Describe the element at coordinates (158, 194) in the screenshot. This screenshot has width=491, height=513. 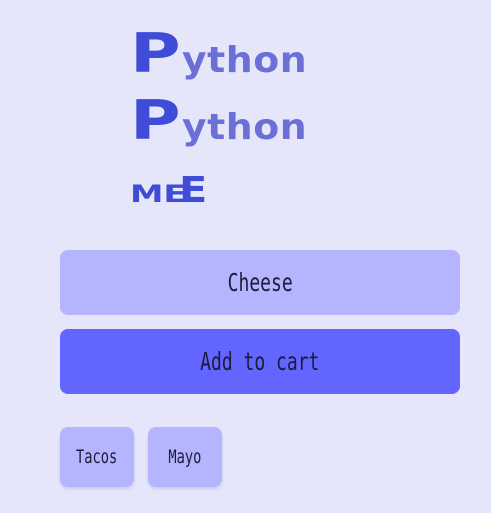
I see `logo-line-3-small: ME` at that location.